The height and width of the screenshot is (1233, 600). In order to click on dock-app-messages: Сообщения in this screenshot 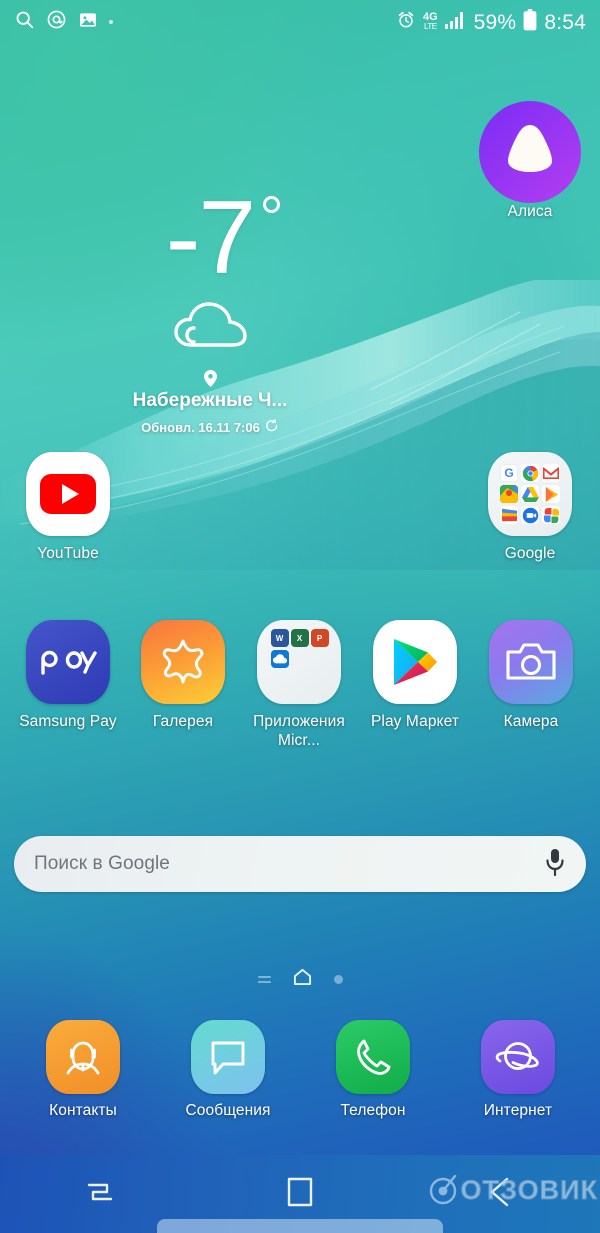, I will do `click(228, 1070)`.